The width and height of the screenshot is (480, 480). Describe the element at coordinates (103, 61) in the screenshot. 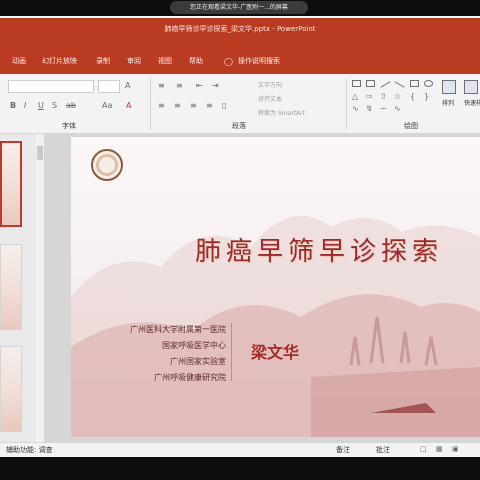

I see `tab-record: 录制` at that location.